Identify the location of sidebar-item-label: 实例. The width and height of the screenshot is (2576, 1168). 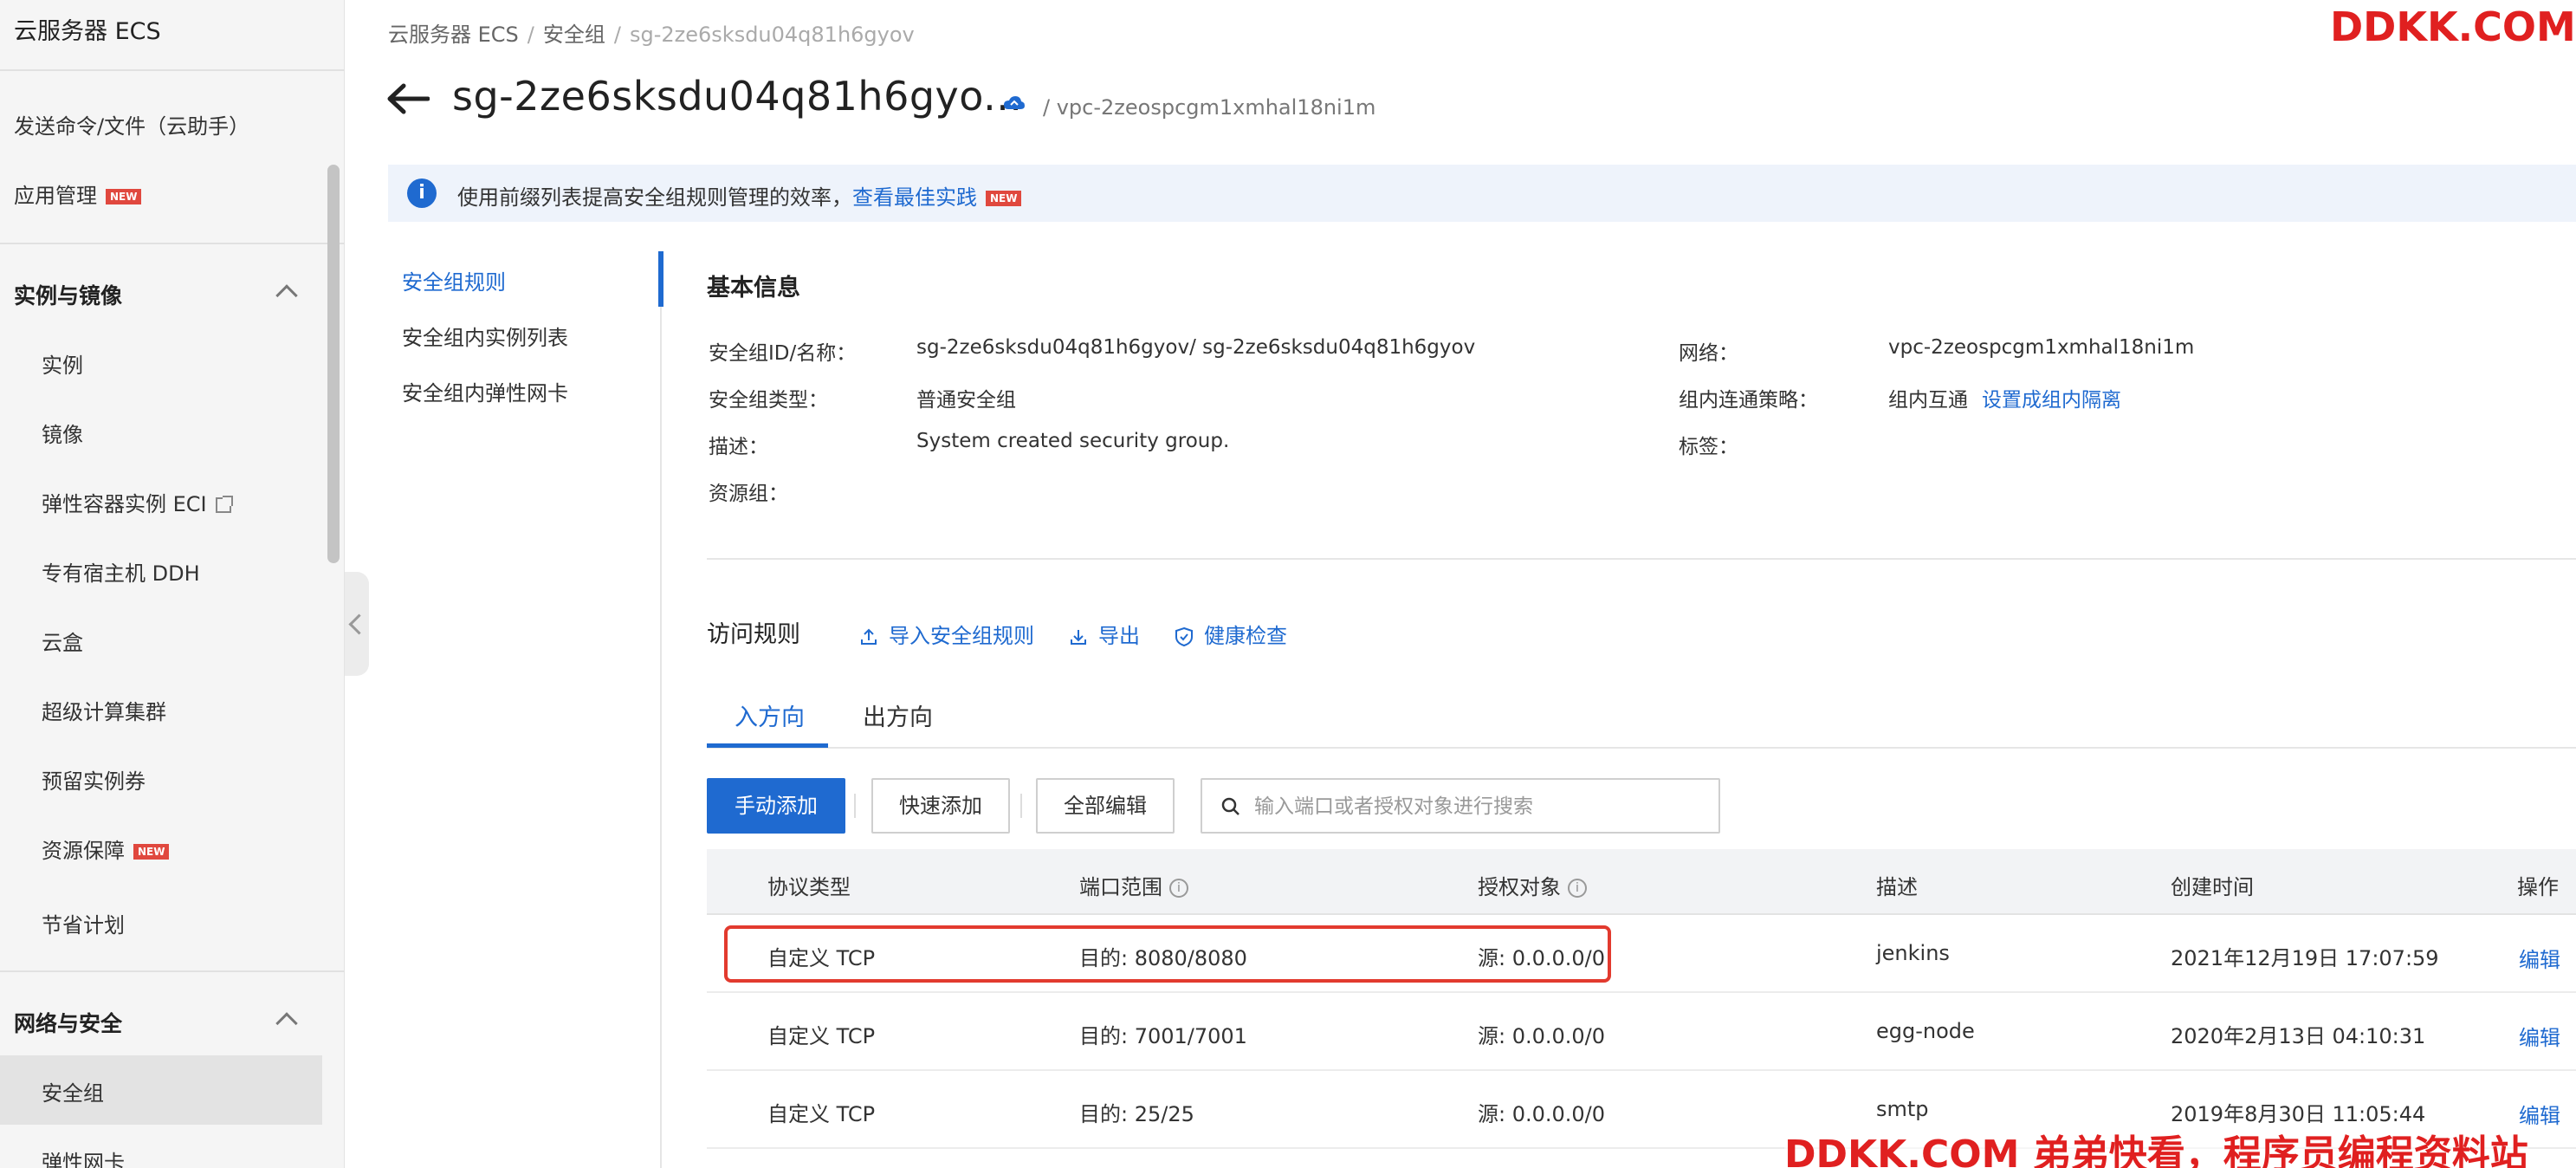
(62, 366).